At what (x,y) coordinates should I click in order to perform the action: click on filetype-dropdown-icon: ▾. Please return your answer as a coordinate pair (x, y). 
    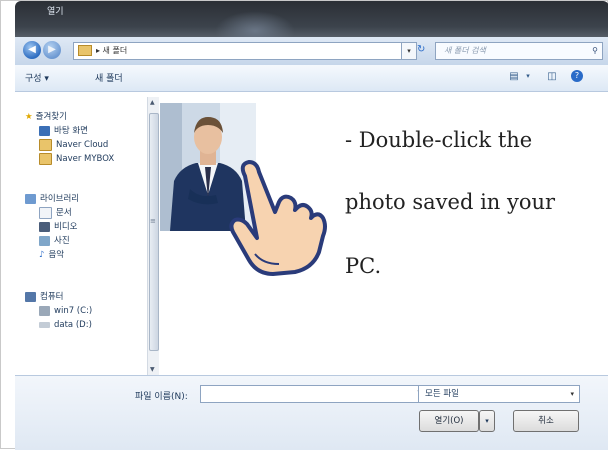
    Looking at the image, I should click on (572, 394).